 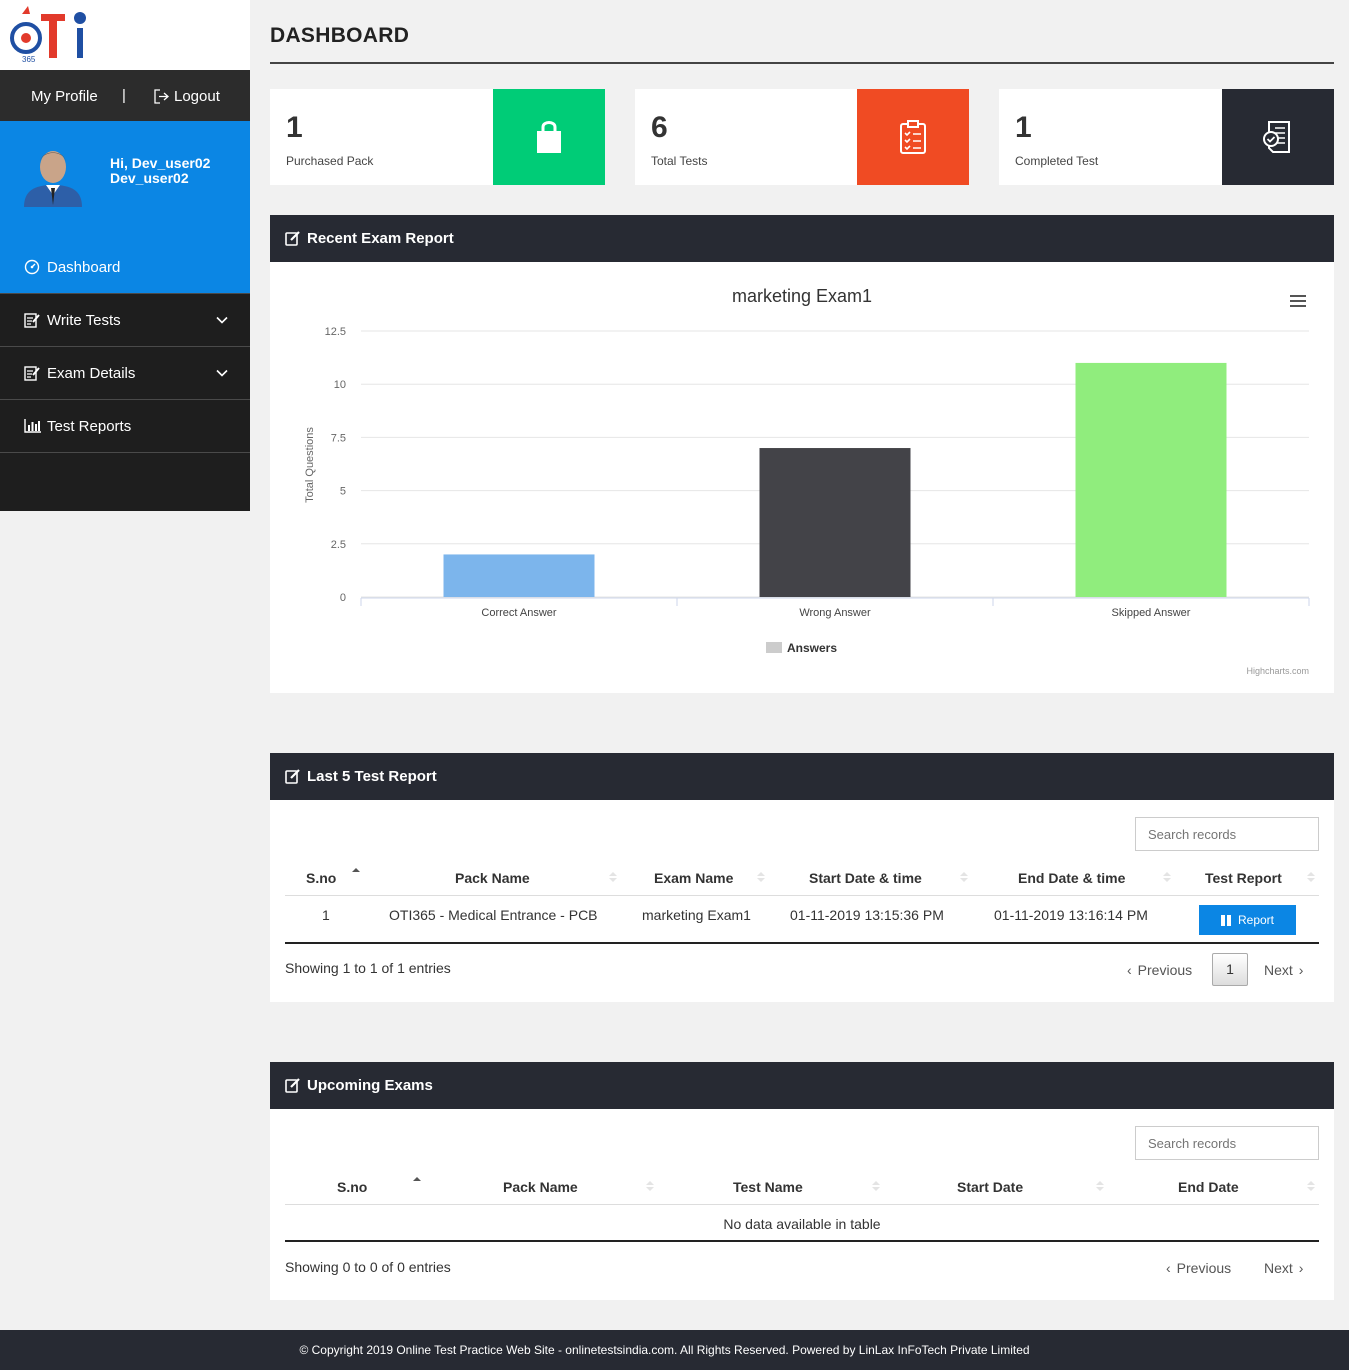 I want to click on column-header-test-report: Test Report, so click(x=1243, y=878).